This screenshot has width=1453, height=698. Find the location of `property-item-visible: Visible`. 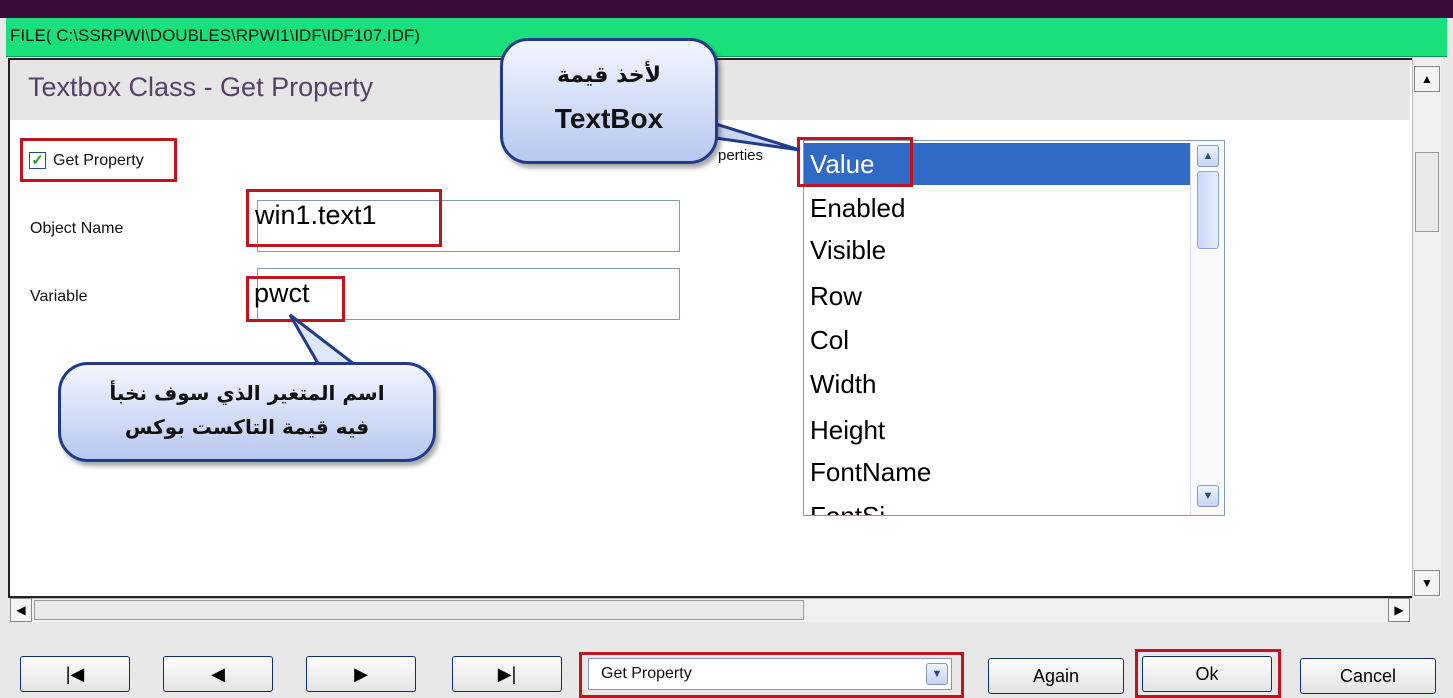

property-item-visible: Visible is located at coordinates (997, 250).